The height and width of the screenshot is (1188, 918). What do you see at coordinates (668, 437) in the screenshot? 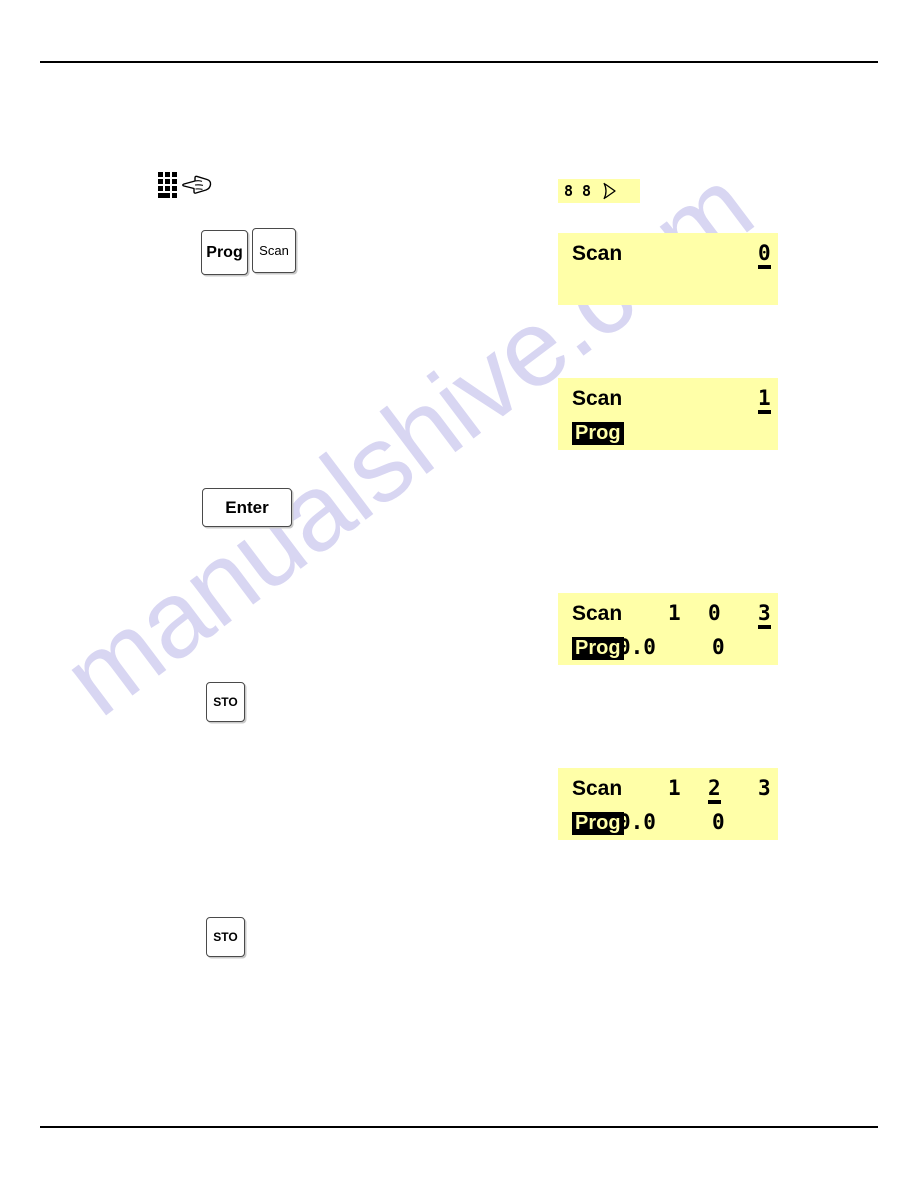
I see `lcd-line-2: Prog` at bounding box center [668, 437].